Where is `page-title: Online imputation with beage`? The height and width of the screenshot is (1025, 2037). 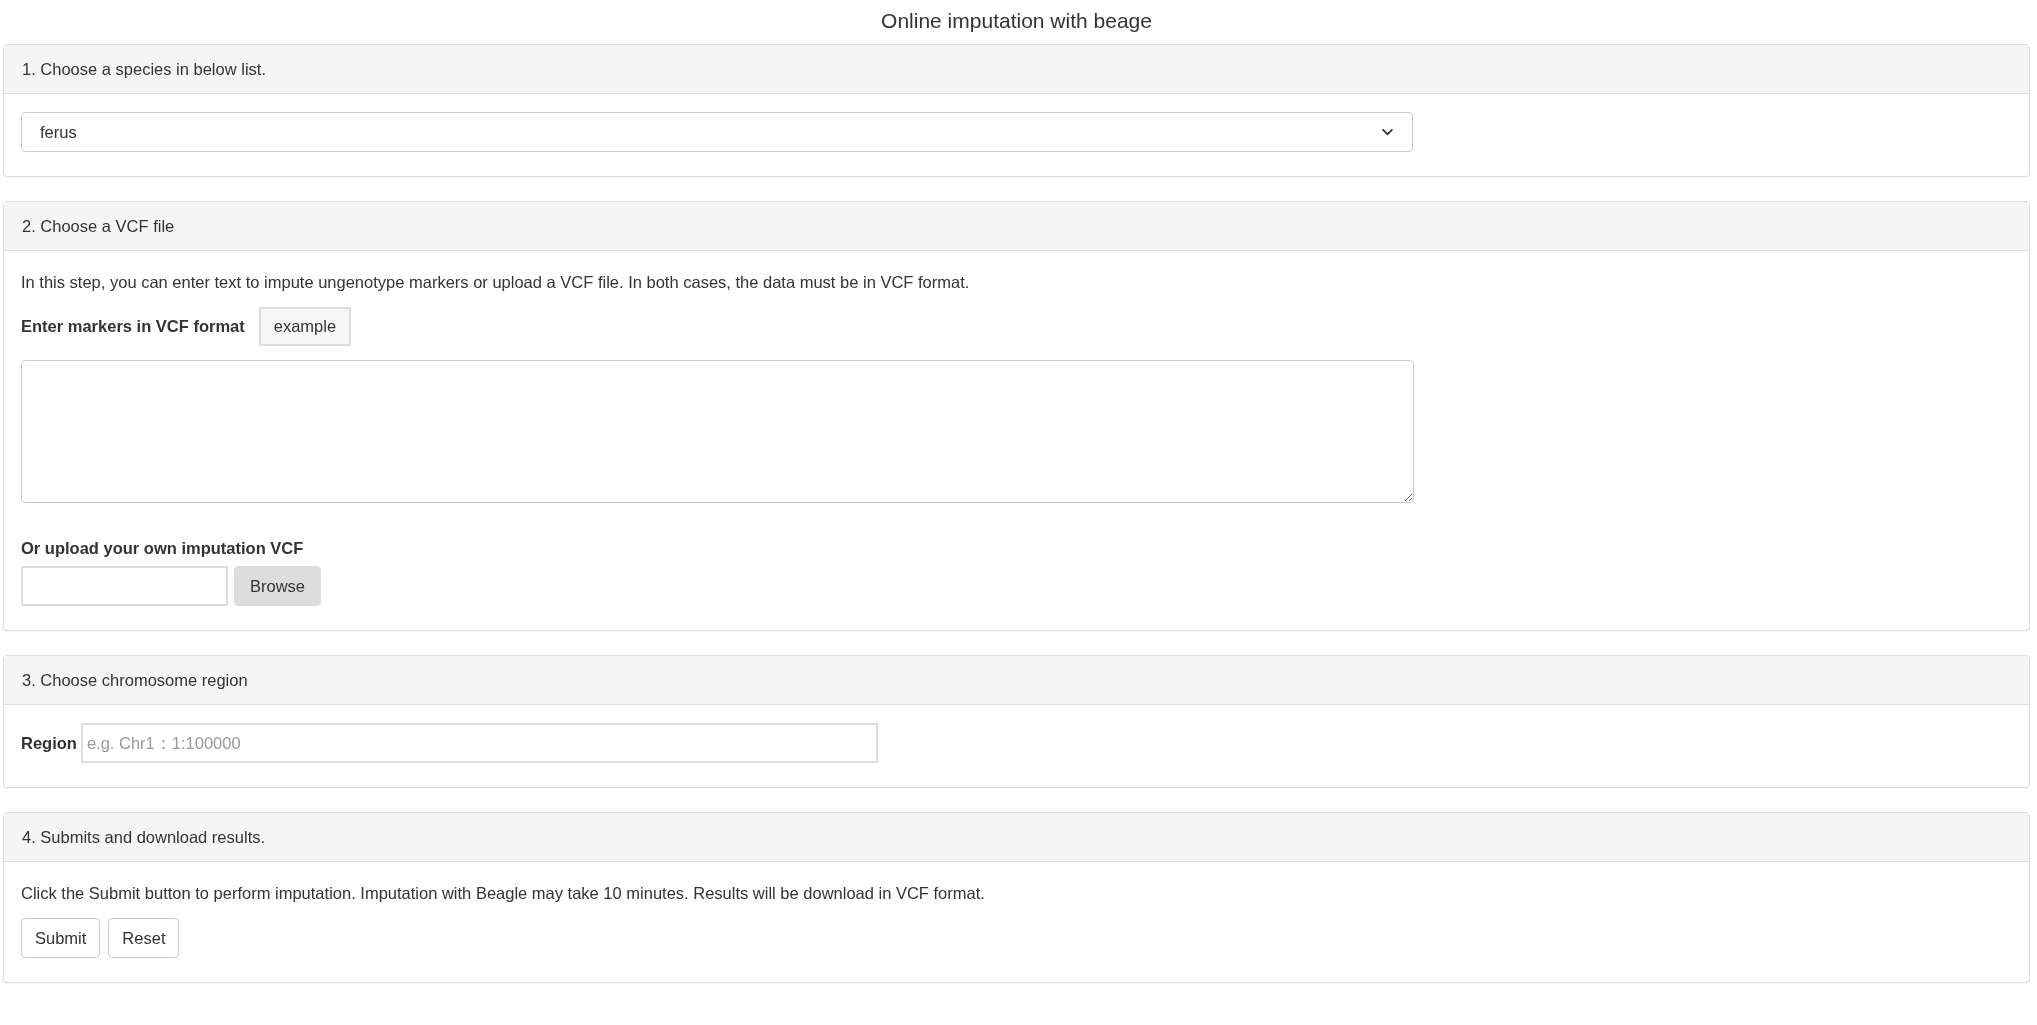
page-title: Online imputation with beage is located at coordinates (1016, 21).